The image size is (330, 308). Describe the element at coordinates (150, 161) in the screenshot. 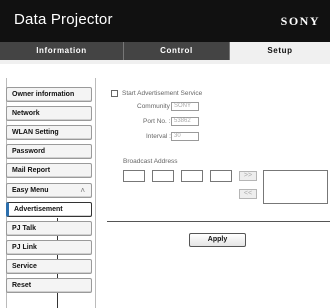

I see `broadcast-address-label: Broadcast Address` at that location.